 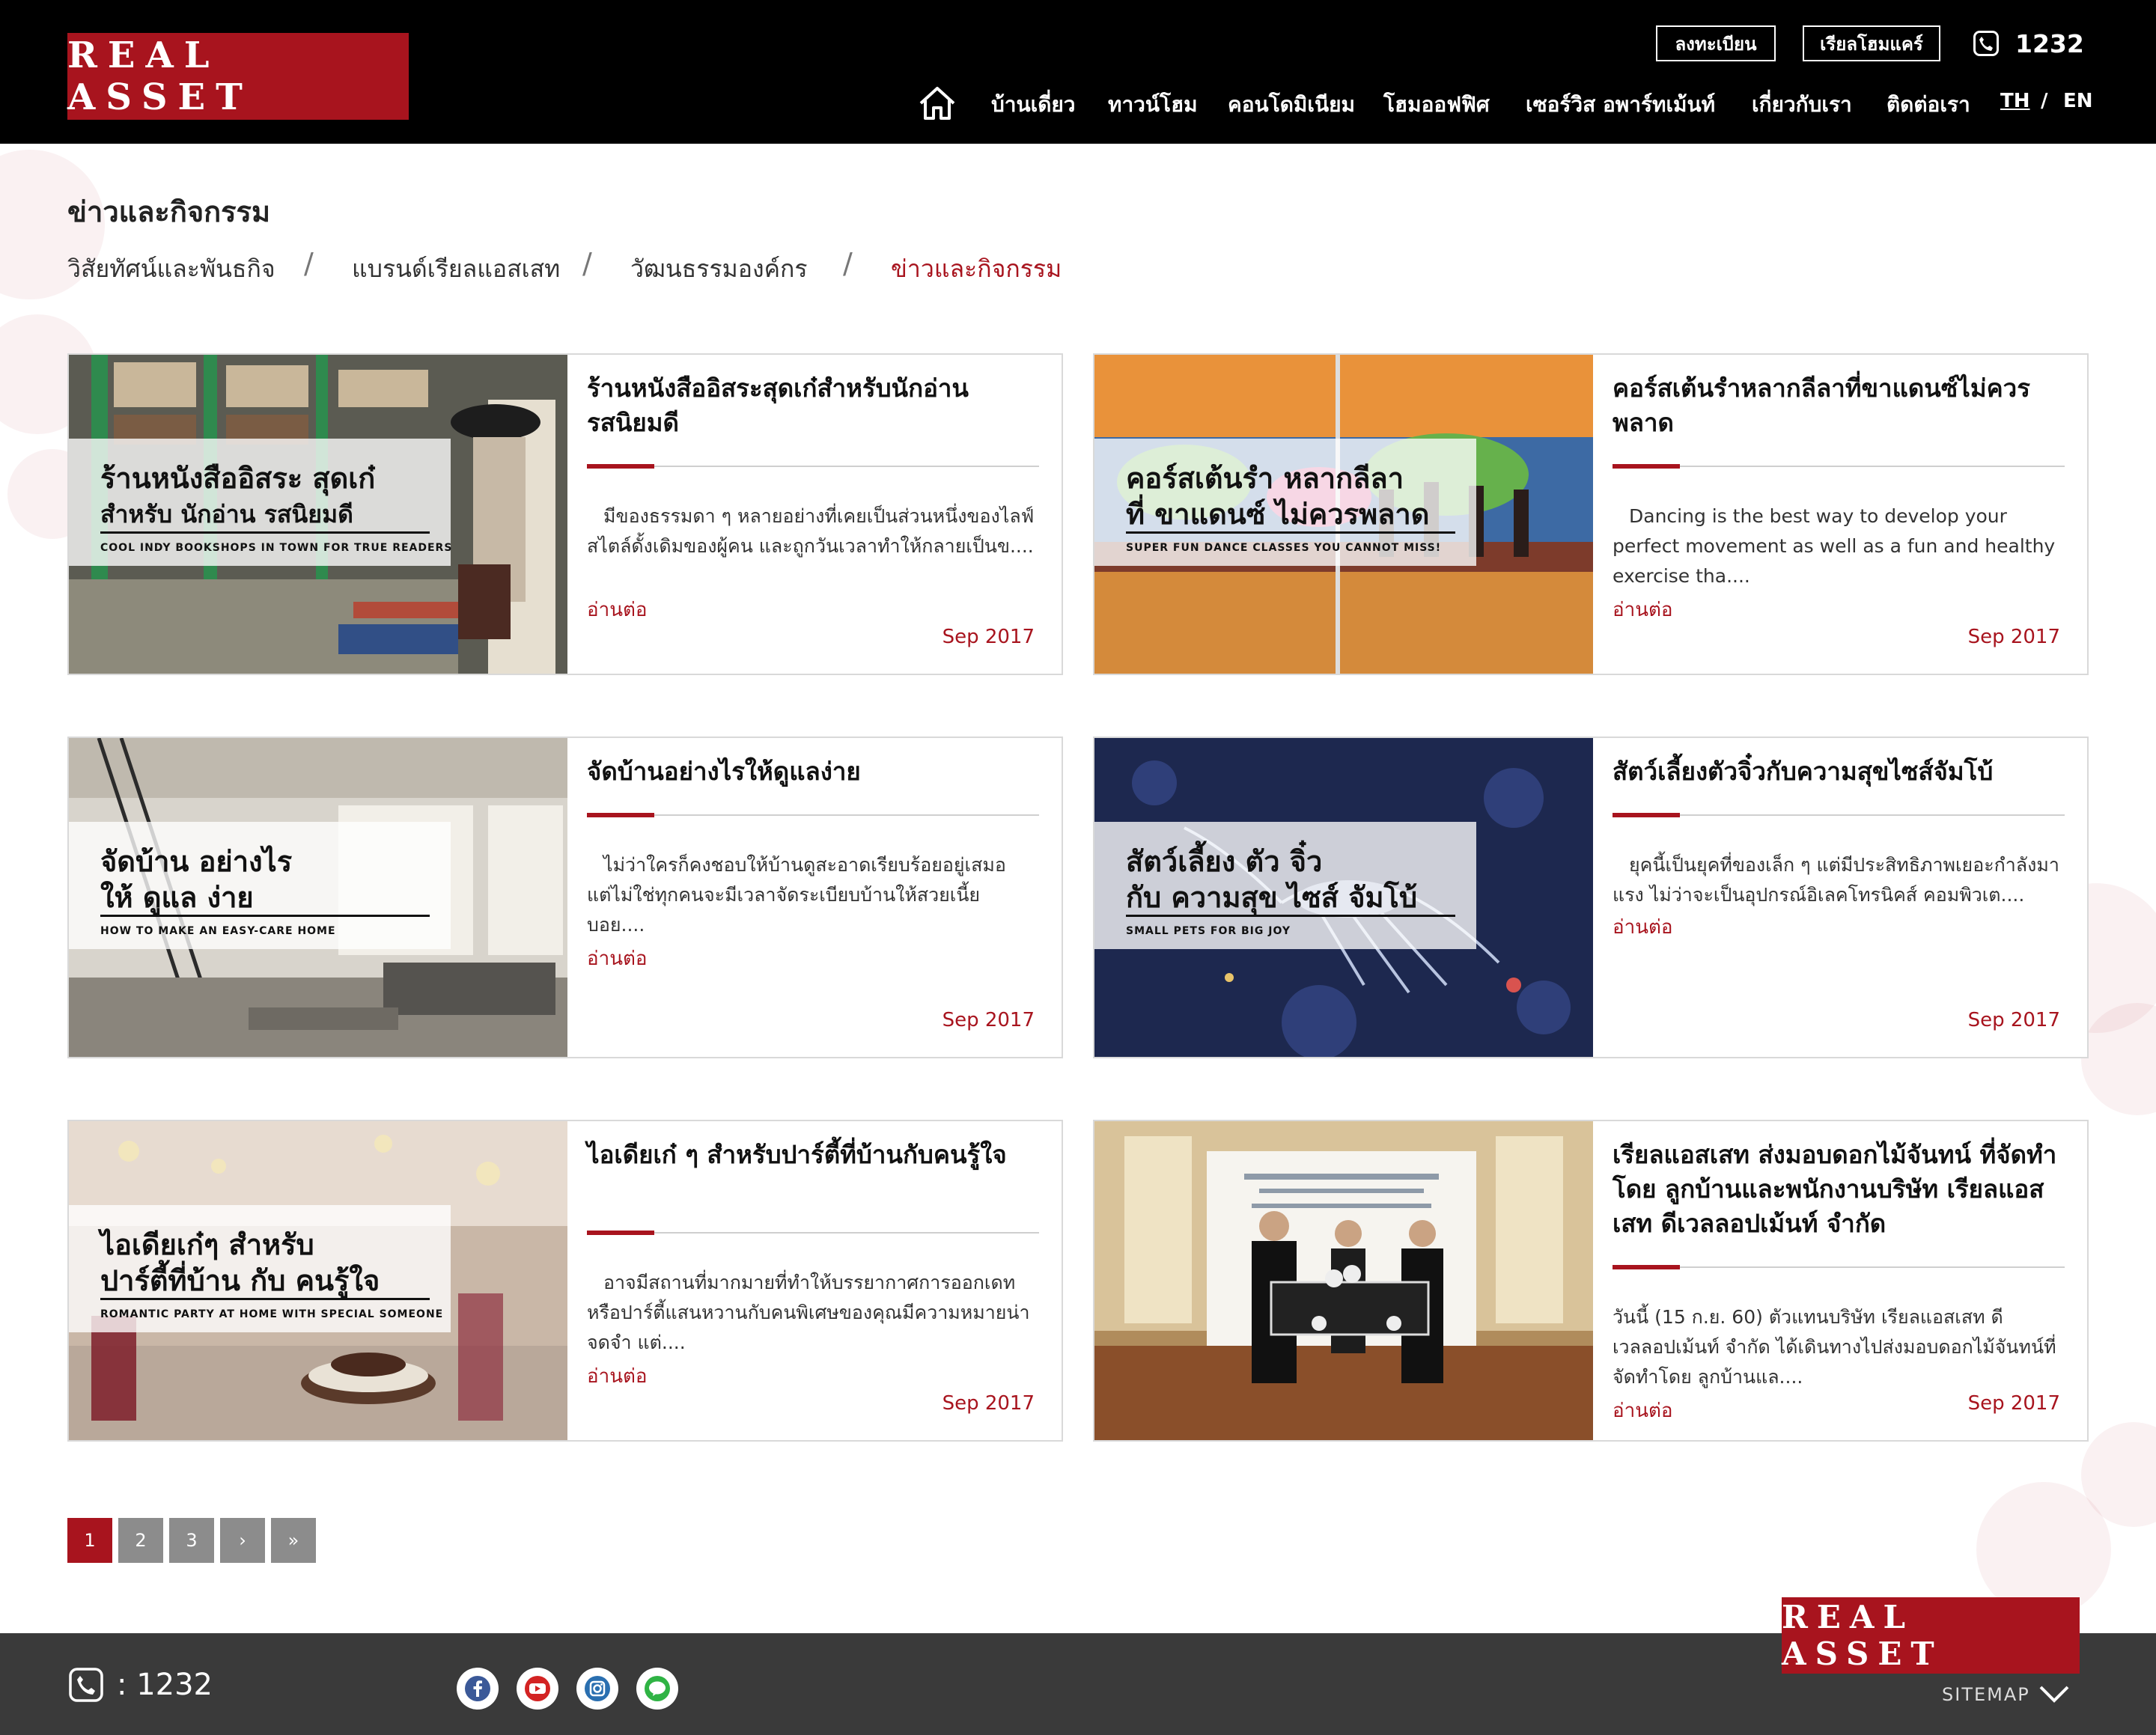 I want to click on nav-single-house: บ้านเดี่ยว, so click(x=1033, y=104).